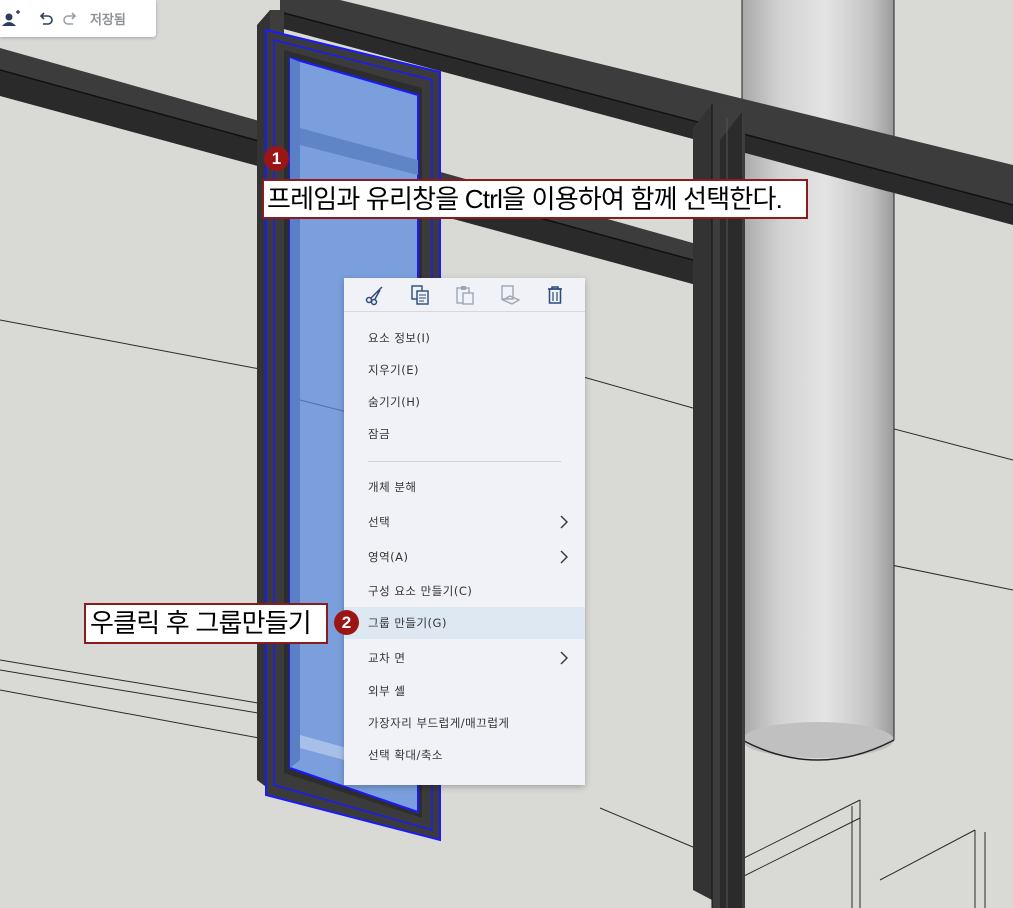 The image size is (1013, 908). What do you see at coordinates (464, 723) in the screenshot?
I see `menu-item-soften-smooth-edges: 가장자리 부드럽게/매끄럽게` at bounding box center [464, 723].